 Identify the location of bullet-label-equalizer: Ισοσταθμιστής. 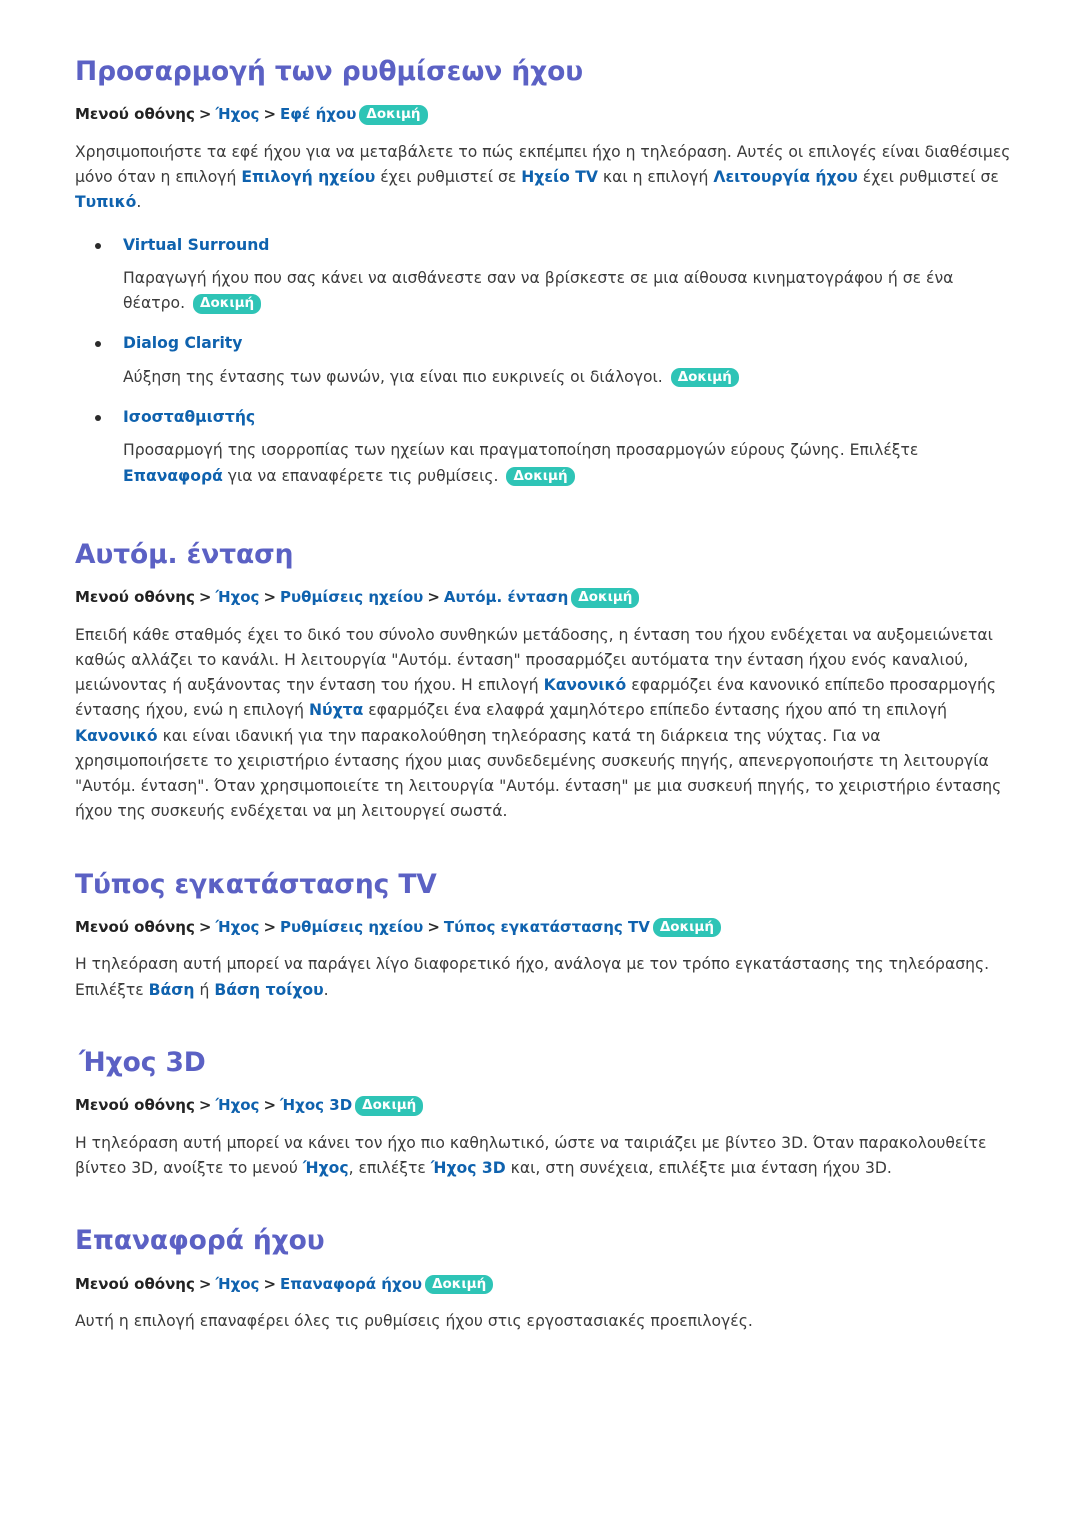
(546, 417).